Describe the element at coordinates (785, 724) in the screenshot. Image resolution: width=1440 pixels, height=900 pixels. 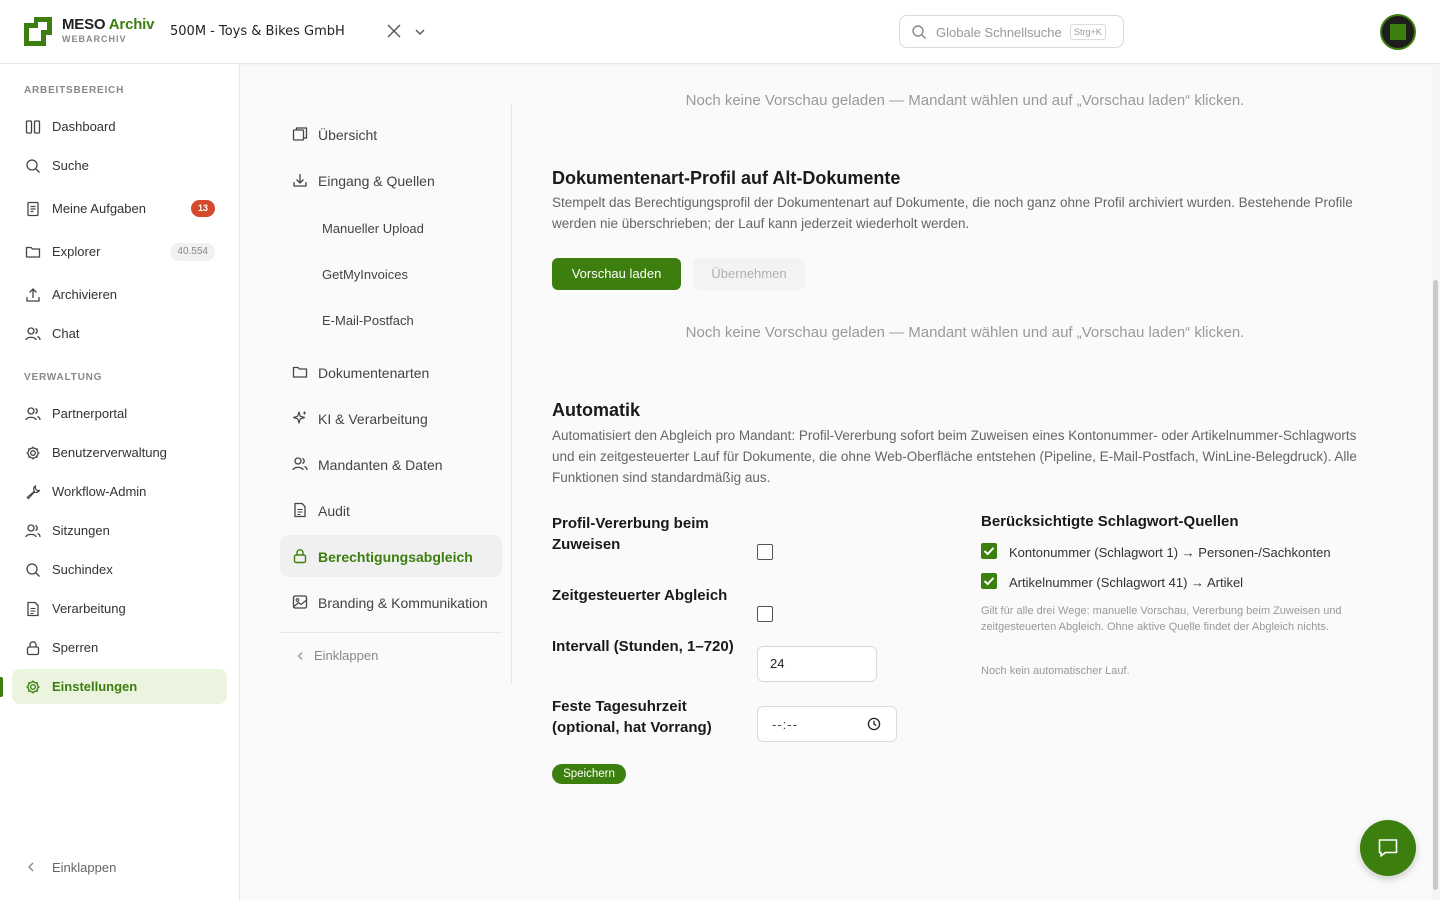
I see `fixed-time-value: --:--` at that location.